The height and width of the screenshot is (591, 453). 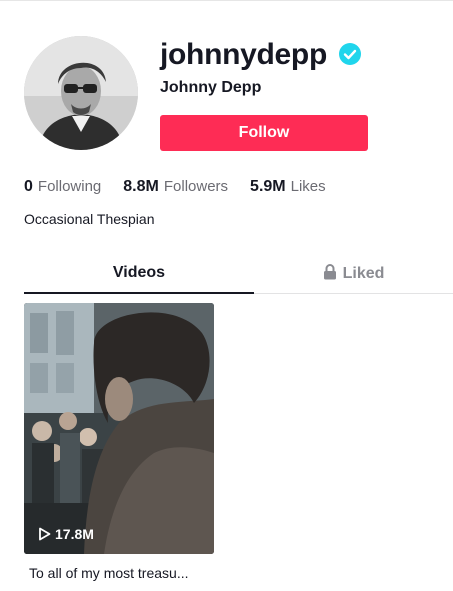 I want to click on top-divider, so click(x=226, y=0).